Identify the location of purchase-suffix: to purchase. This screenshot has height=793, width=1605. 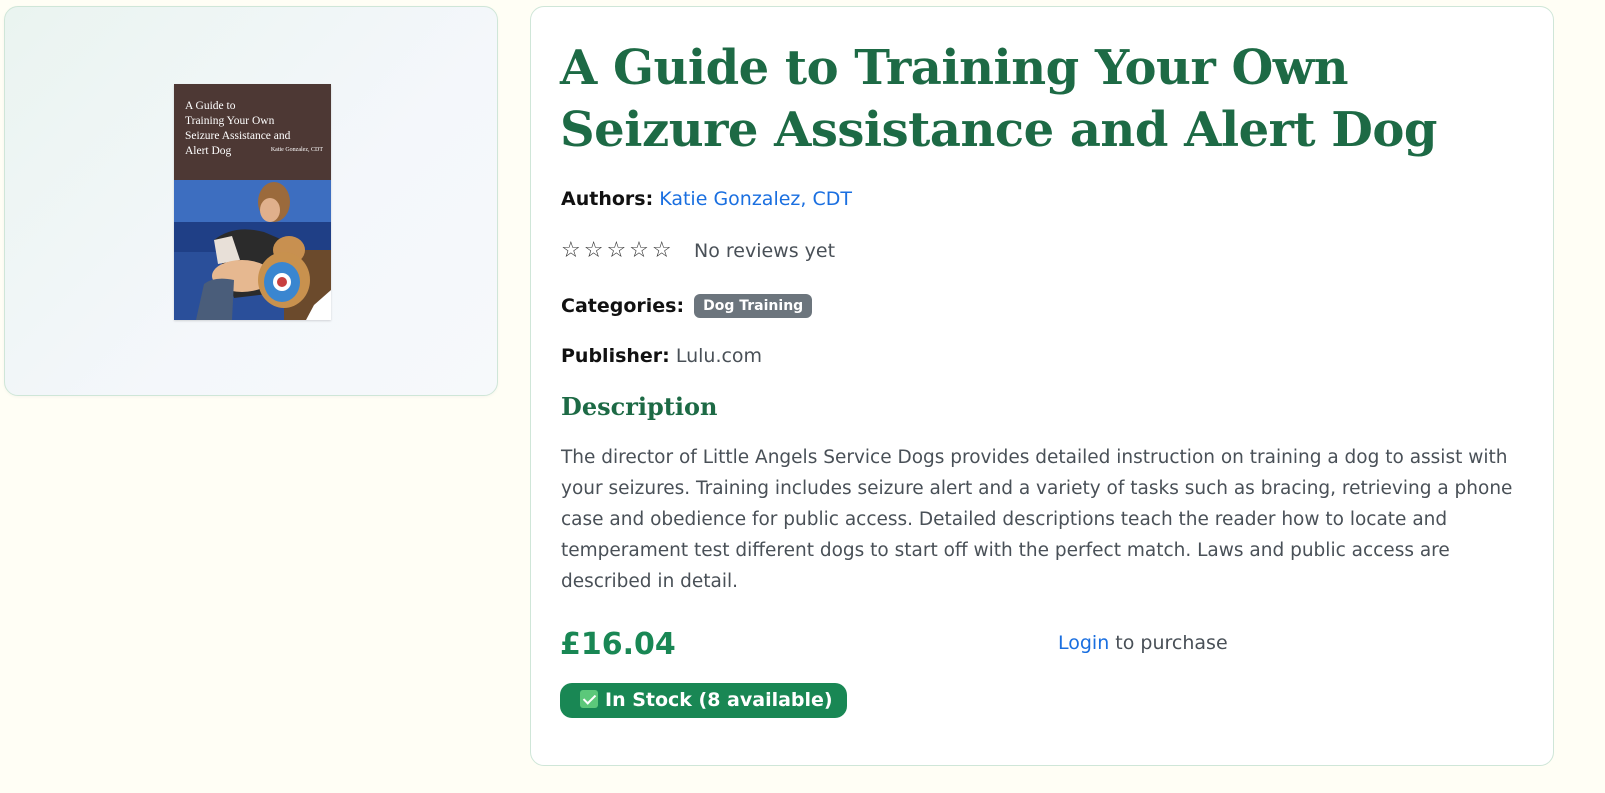
(1168, 643).